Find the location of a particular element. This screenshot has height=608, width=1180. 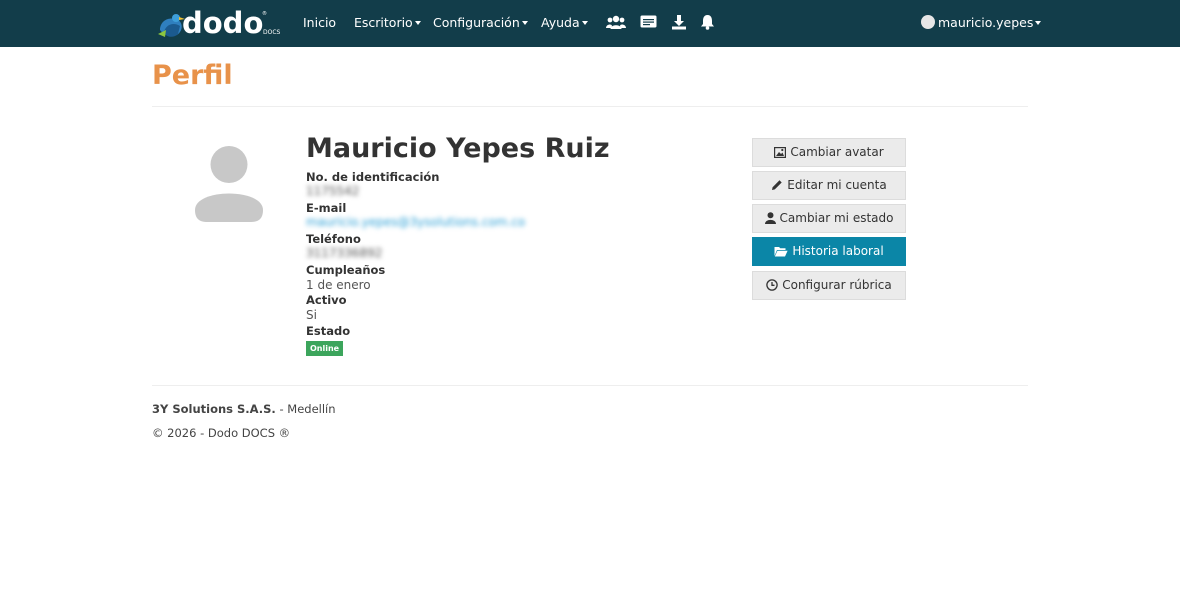

user-avatar-placeholder-icon is located at coordinates (229, 184).